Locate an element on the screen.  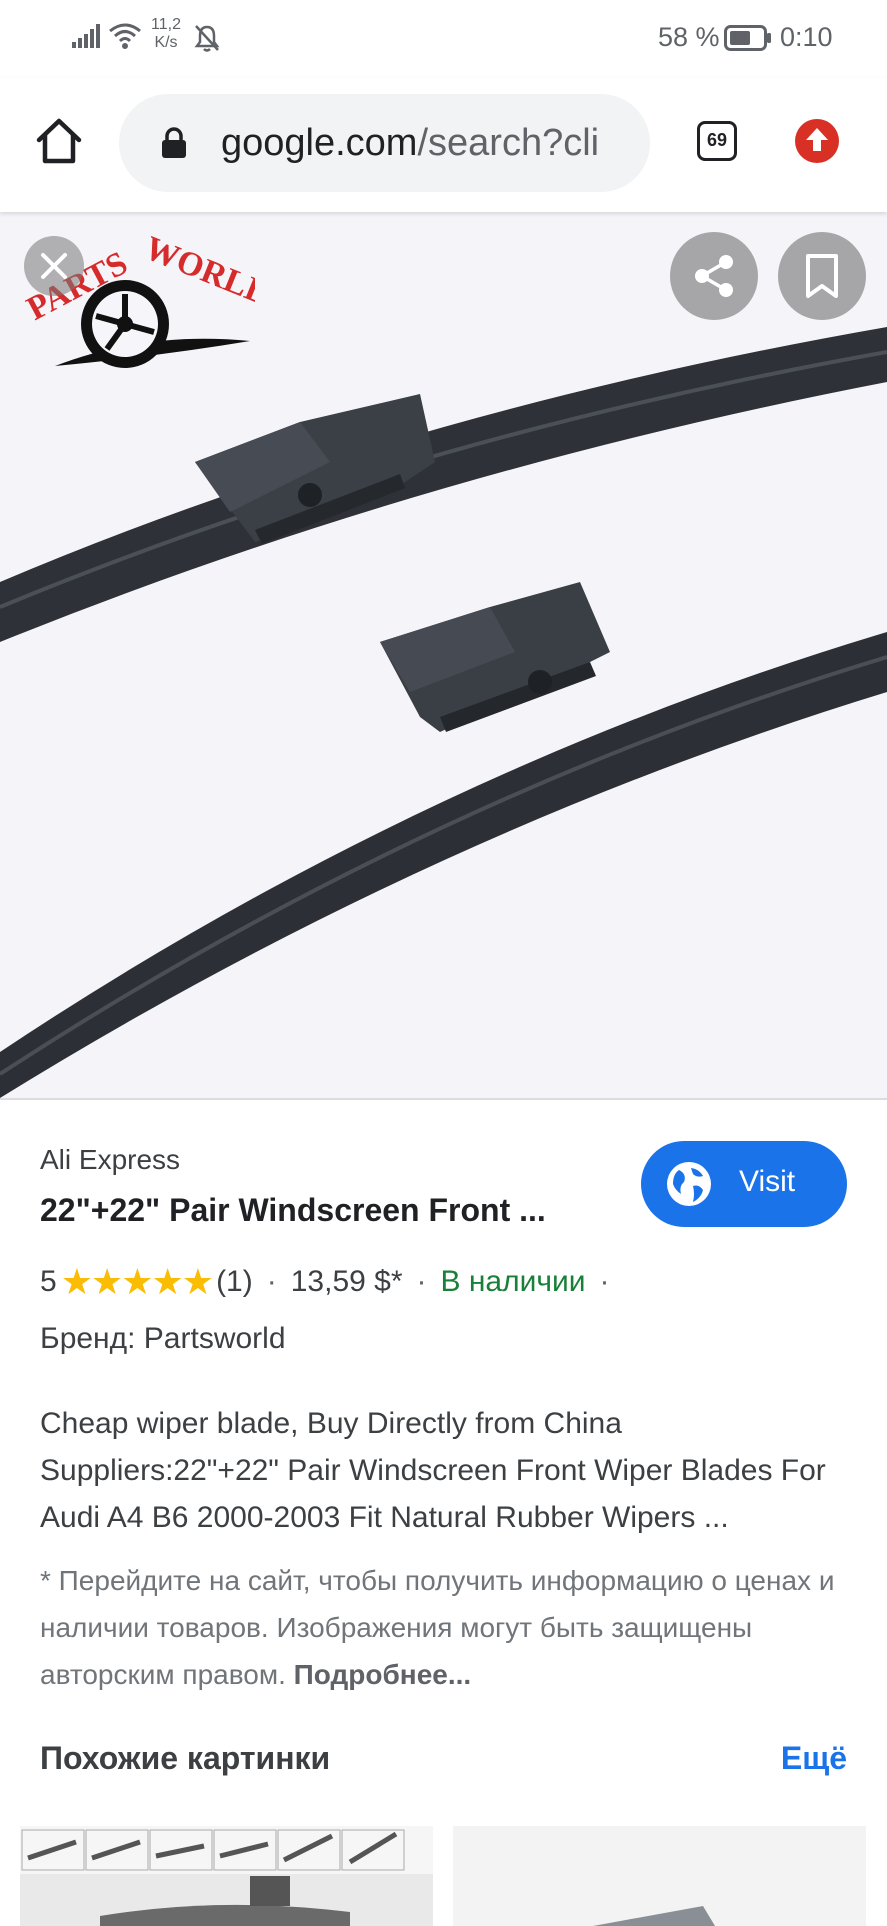
visit-button: Visit is located at coordinates (744, 1184).